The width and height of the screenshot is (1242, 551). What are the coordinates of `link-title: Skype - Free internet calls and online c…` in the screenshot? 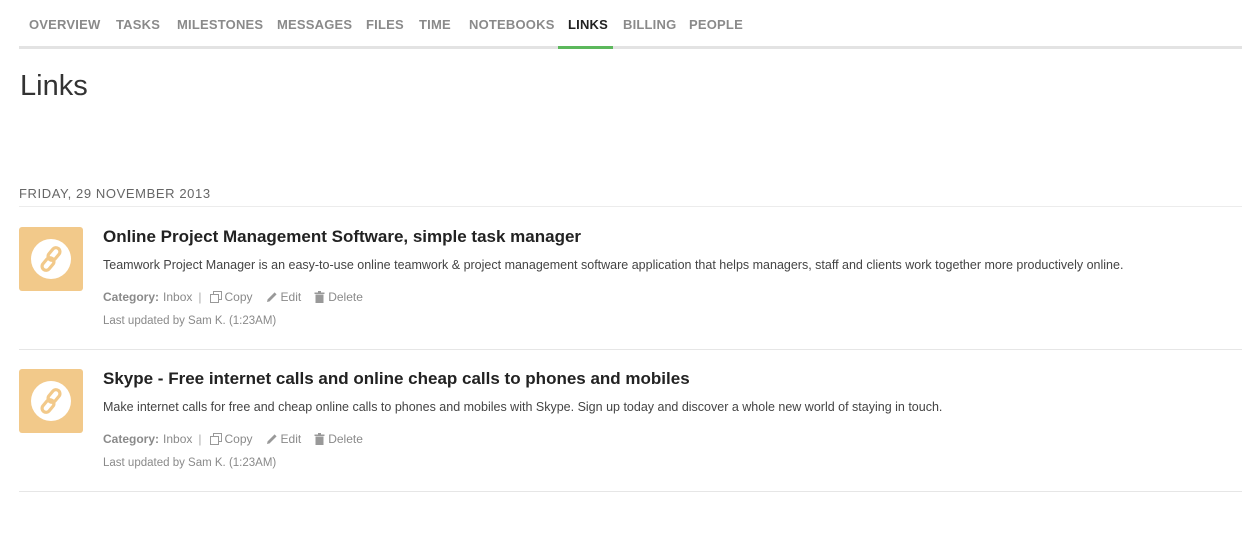 It's located at (396, 379).